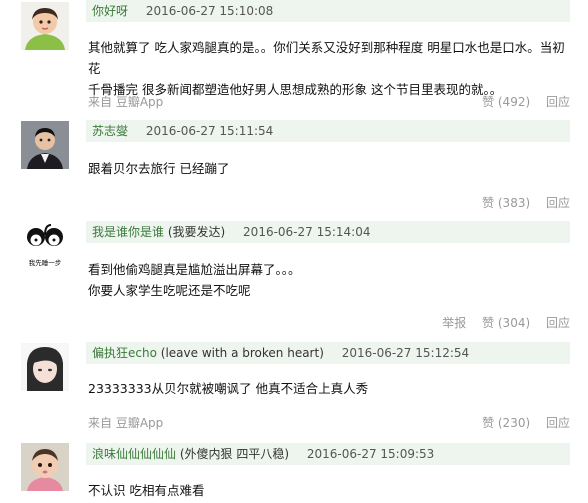  Describe the element at coordinates (196, 232) in the screenshot. I see `user-signature: (我要发达)` at that location.